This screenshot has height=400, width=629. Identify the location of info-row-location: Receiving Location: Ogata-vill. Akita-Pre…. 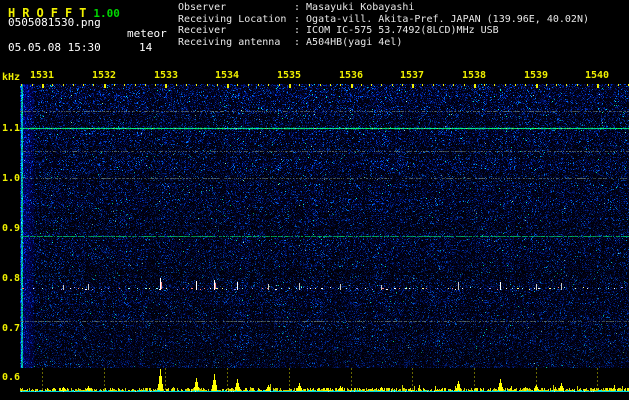
(383, 20).